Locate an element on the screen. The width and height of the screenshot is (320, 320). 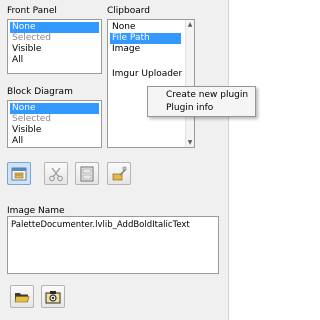
clipboard-scrollbar: ▲ ▼ is located at coordinates (189, 83).